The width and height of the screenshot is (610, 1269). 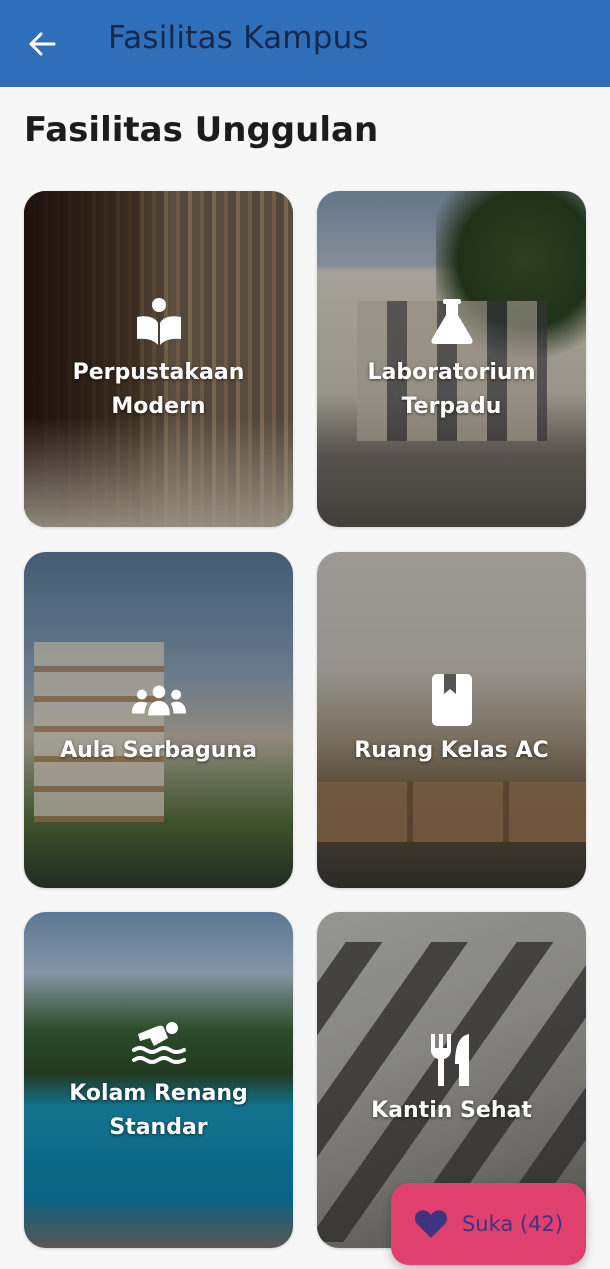 What do you see at coordinates (451, 389) in the screenshot?
I see `facility-label: Laboratorium Terpadu` at bounding box center [451, 389].